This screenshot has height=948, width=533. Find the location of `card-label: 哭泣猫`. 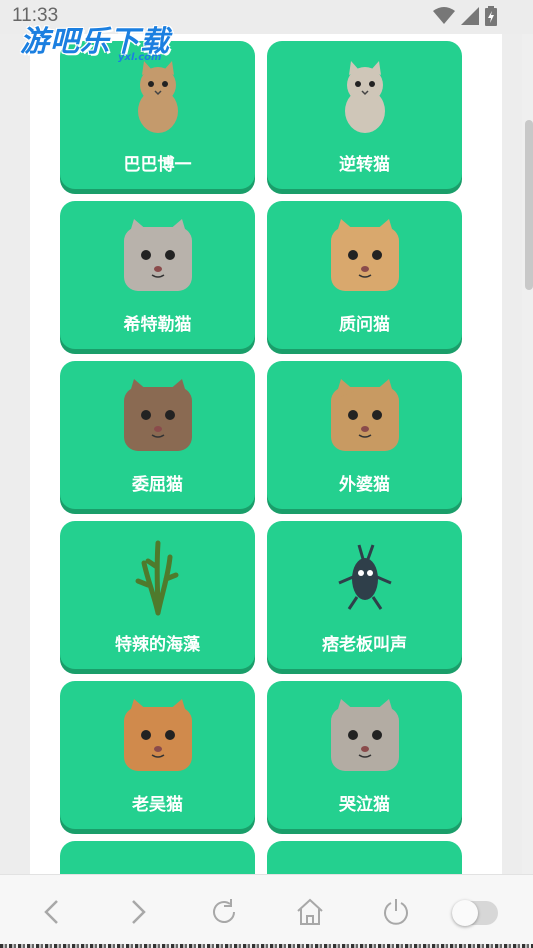

card-label: 哭泣猫 is located at coordinates (364, 805).